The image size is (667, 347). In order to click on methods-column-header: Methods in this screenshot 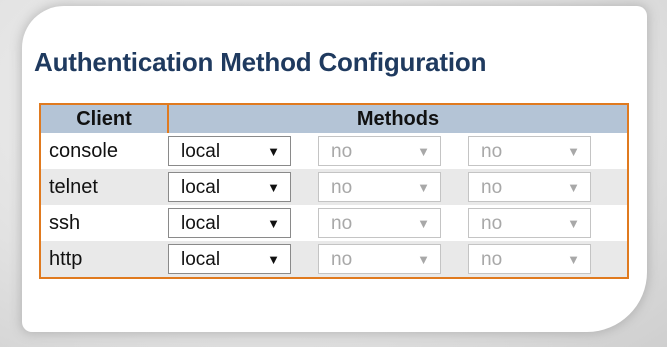, I will do `click(398, 118)`.